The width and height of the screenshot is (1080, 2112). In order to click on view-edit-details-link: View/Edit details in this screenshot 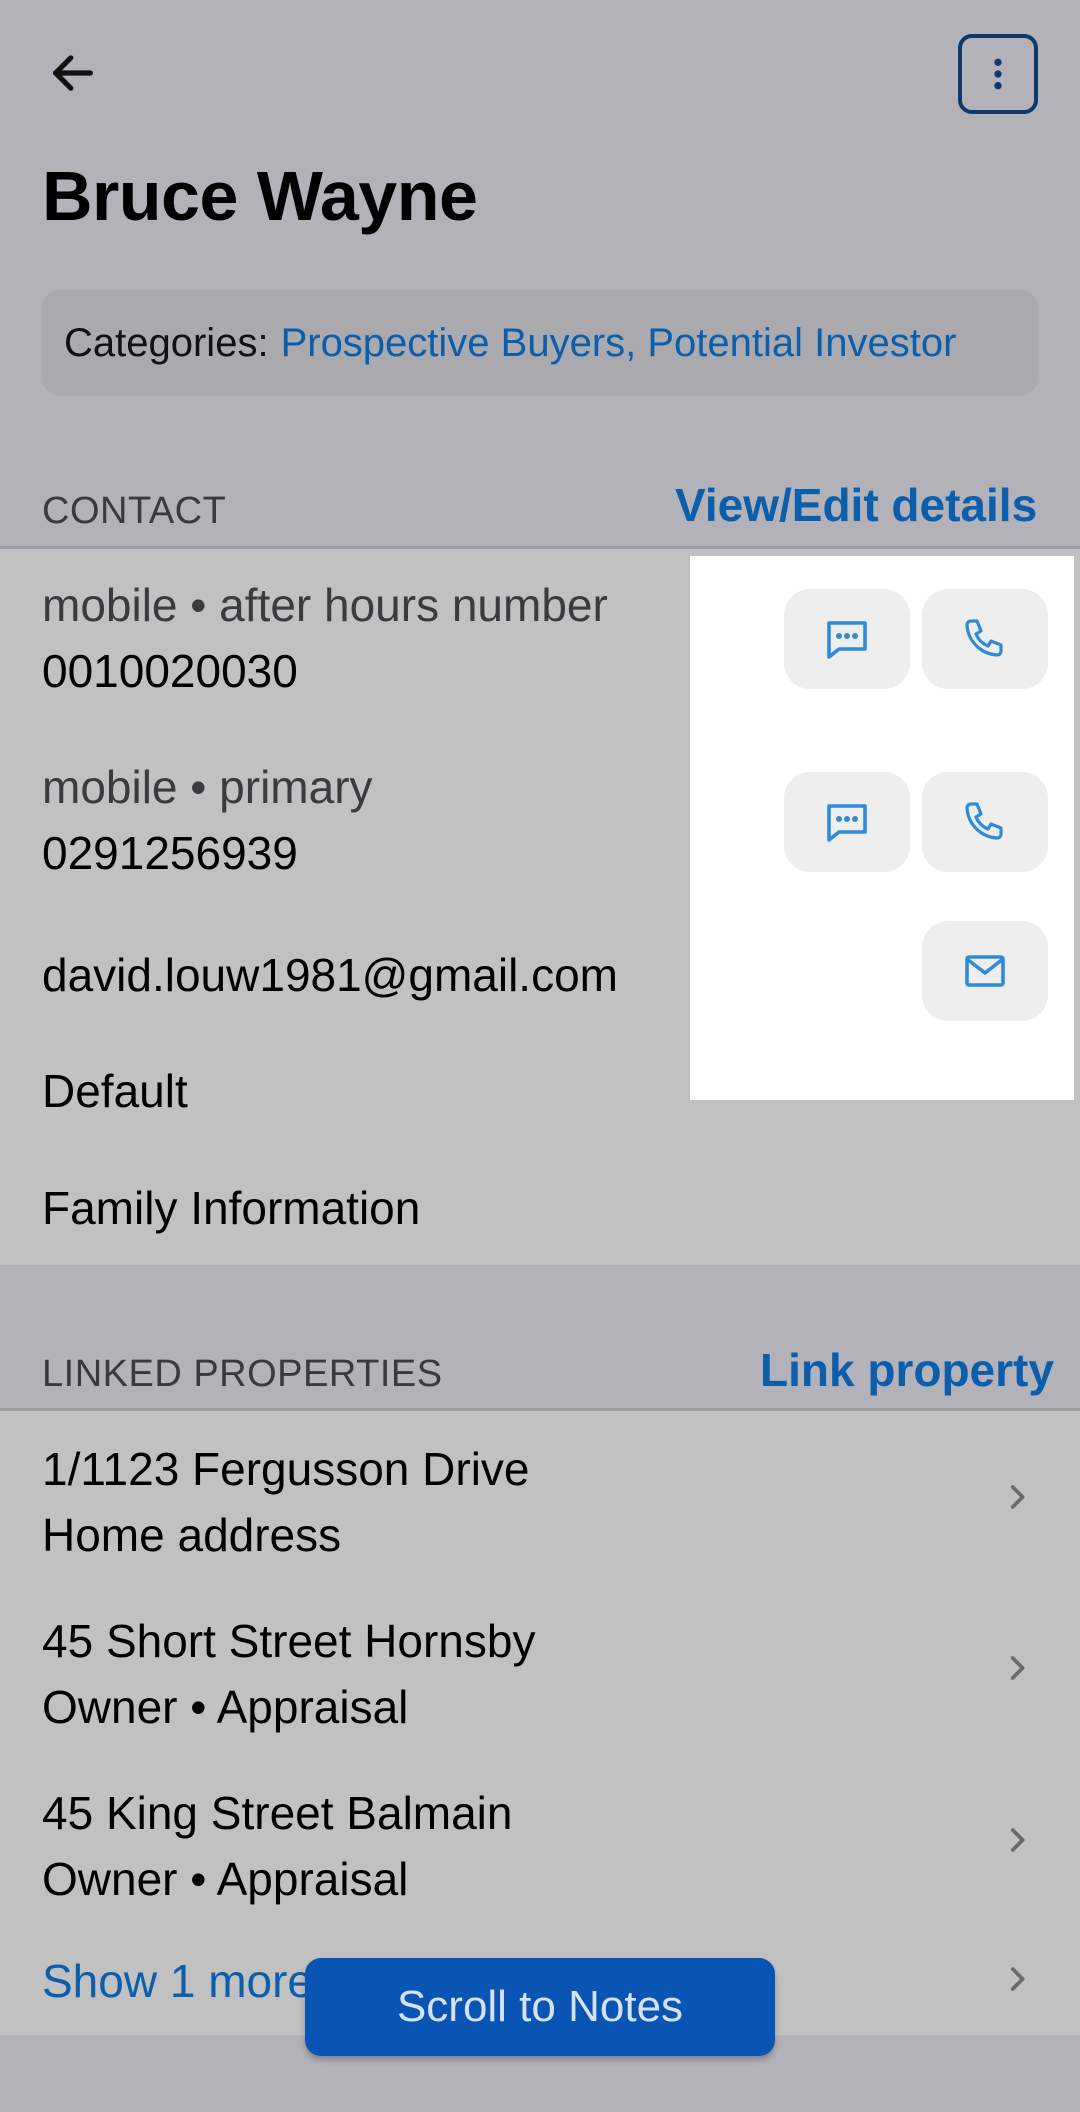, I will do `click(856, 505)`.